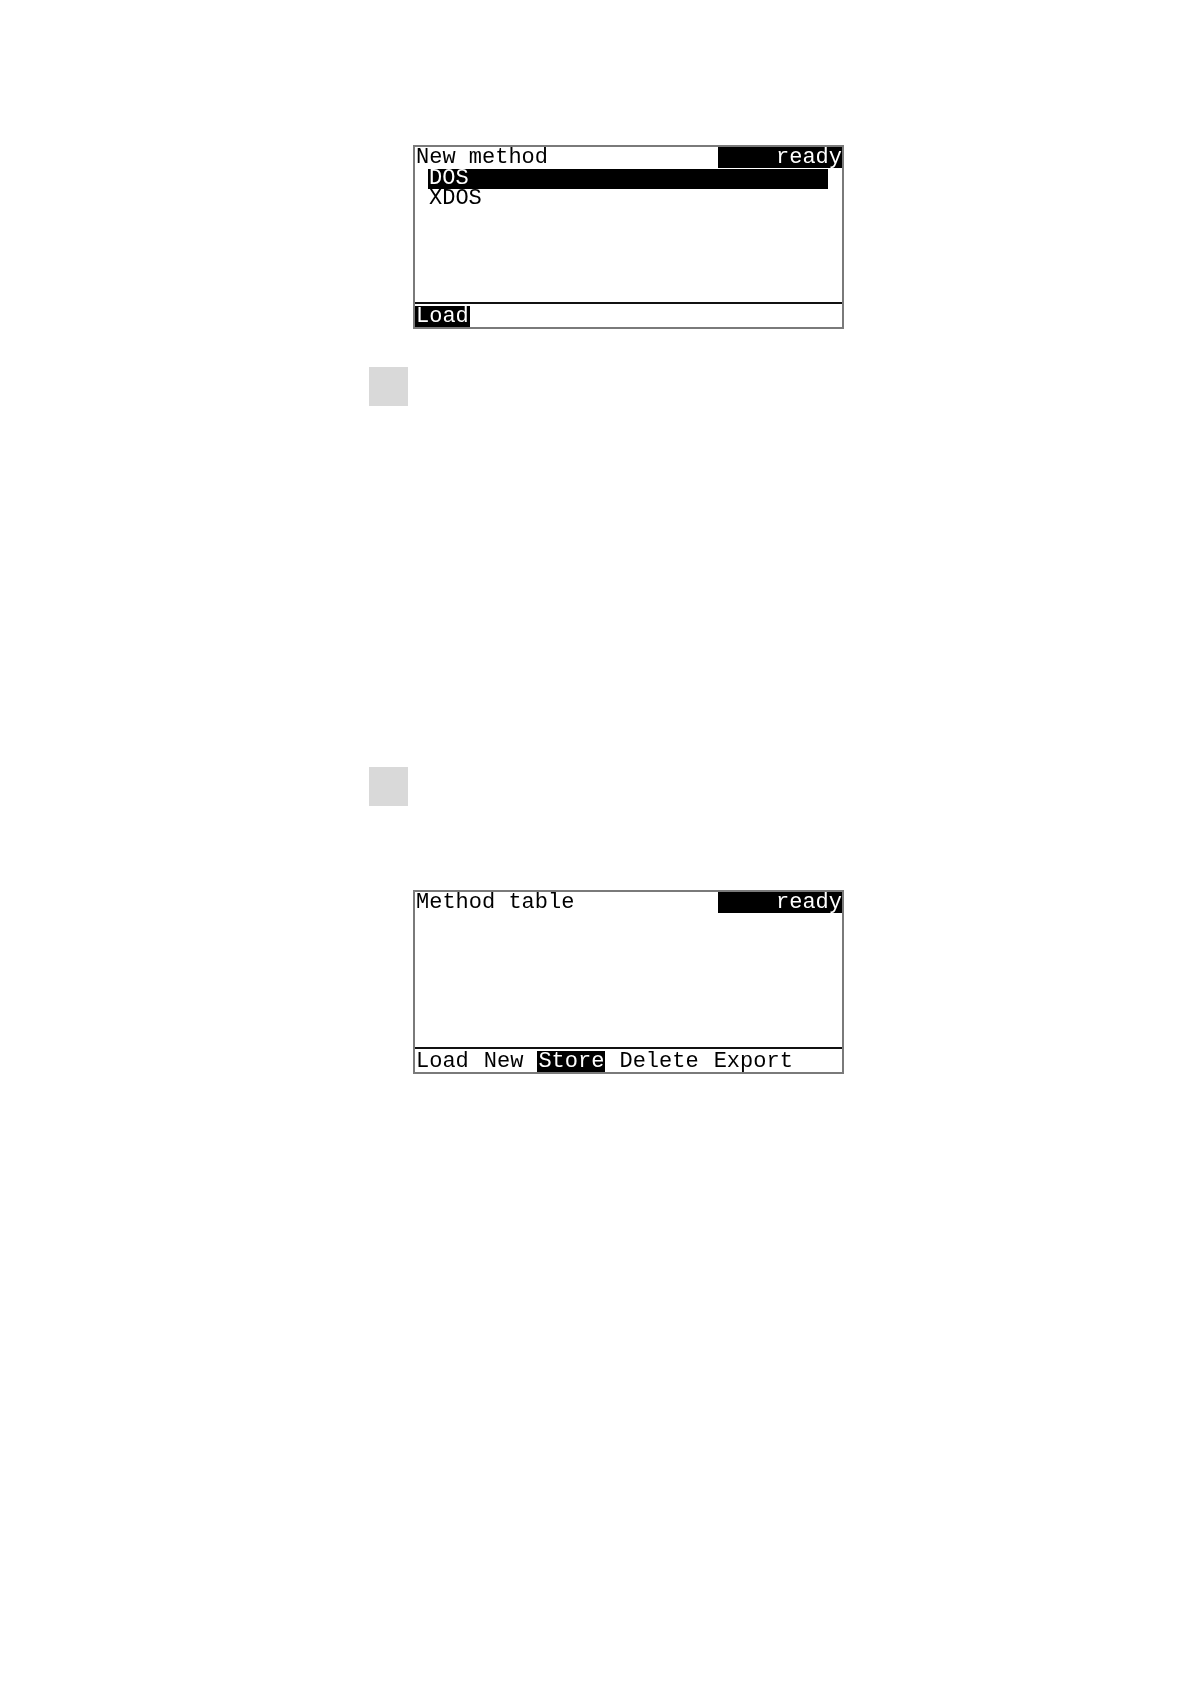 The height and width of the screenshot is (1684, 1191). What do you see at coordinates (455, 199) in the screenshot?
I see `method-list-item: XDOS` at bounding box center [455, 199].